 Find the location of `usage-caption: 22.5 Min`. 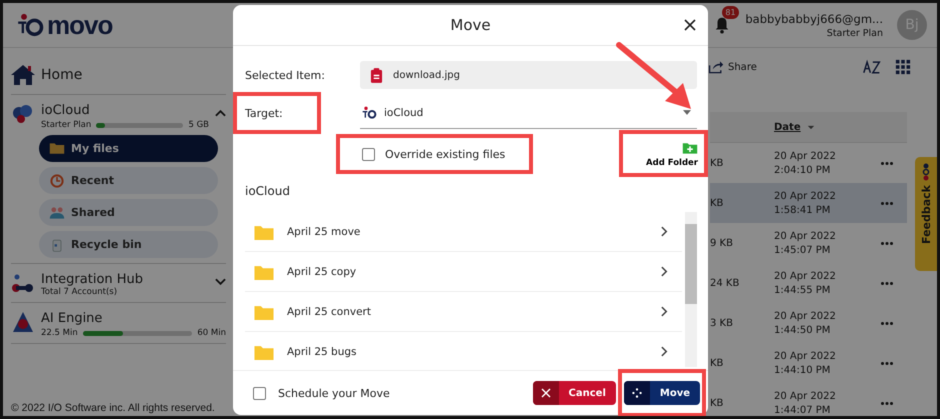

usage-caption: 22.5 Min is located at coordinates (59, 333).